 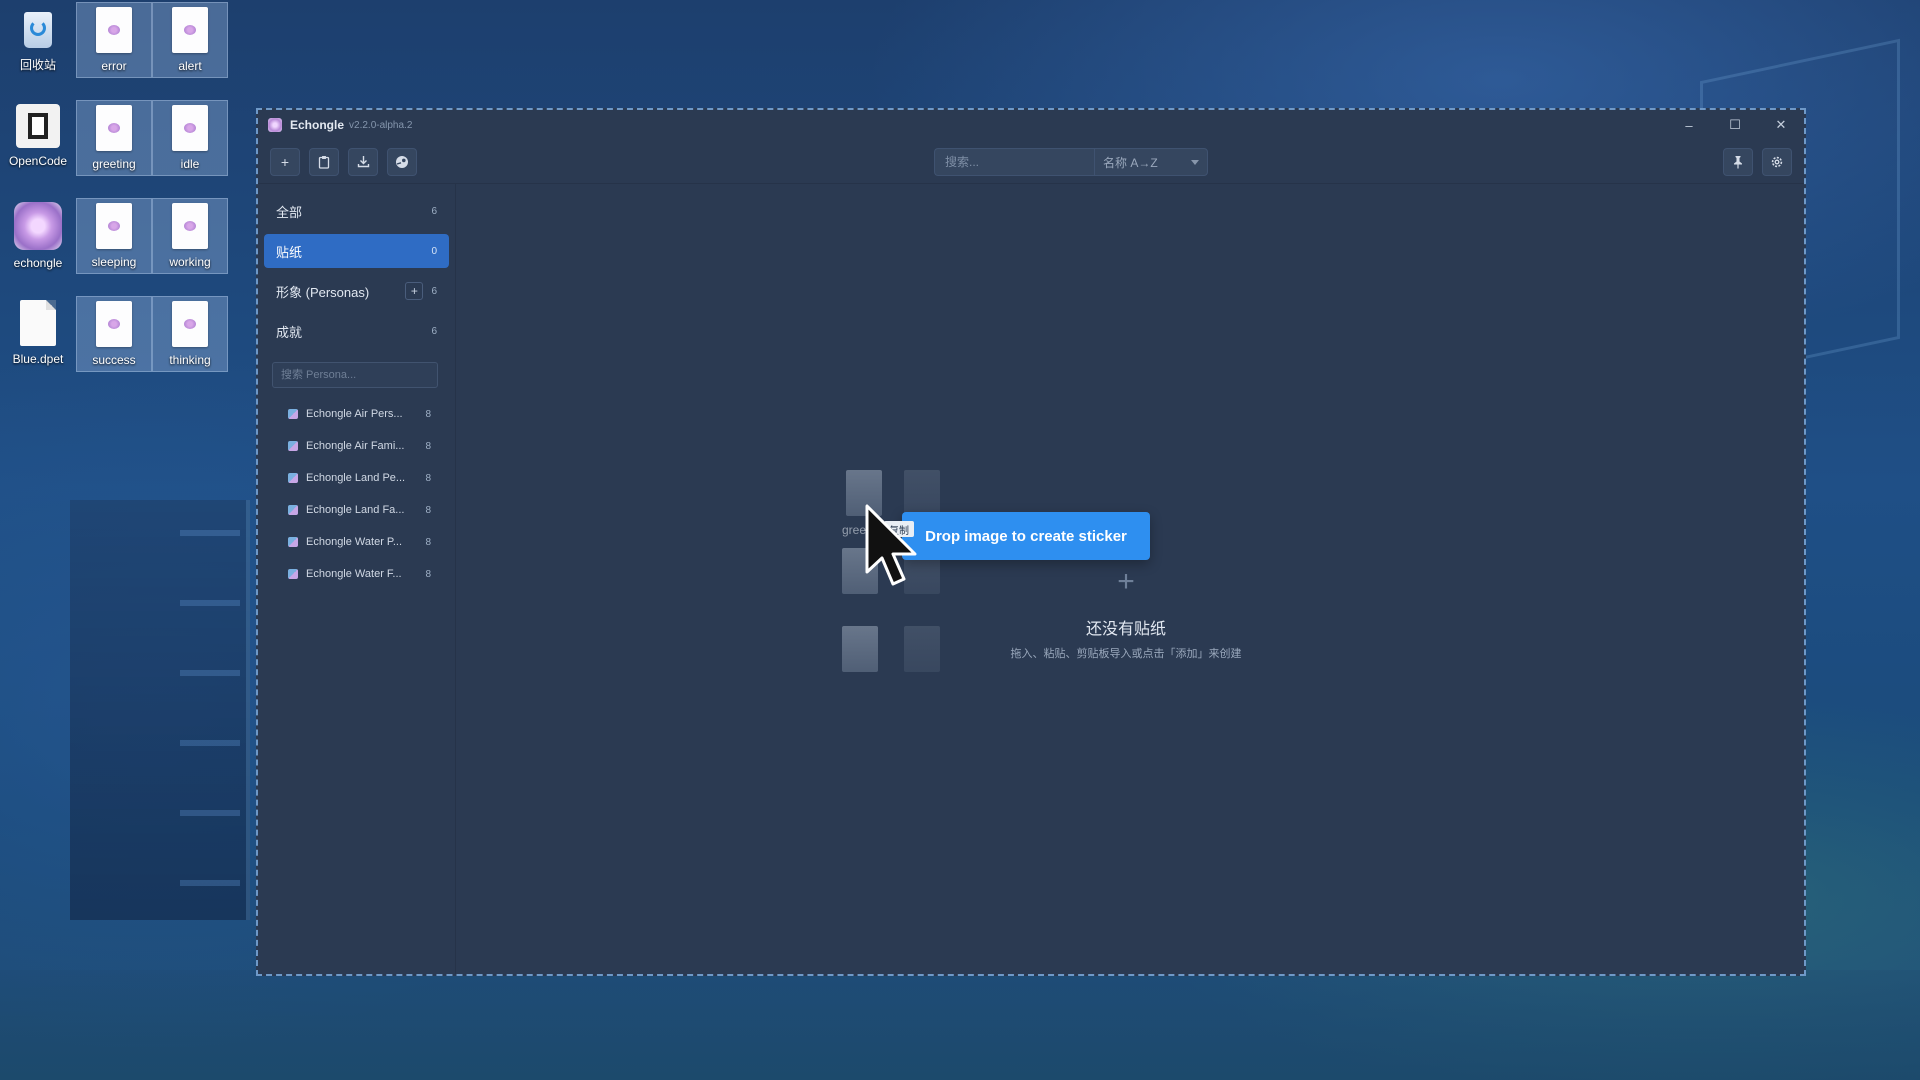 What do you see at coordinates (381, 125) in the screenshot?
I see `app-version: v2.2.0-alpha.2` at bounding box center [381, 125].